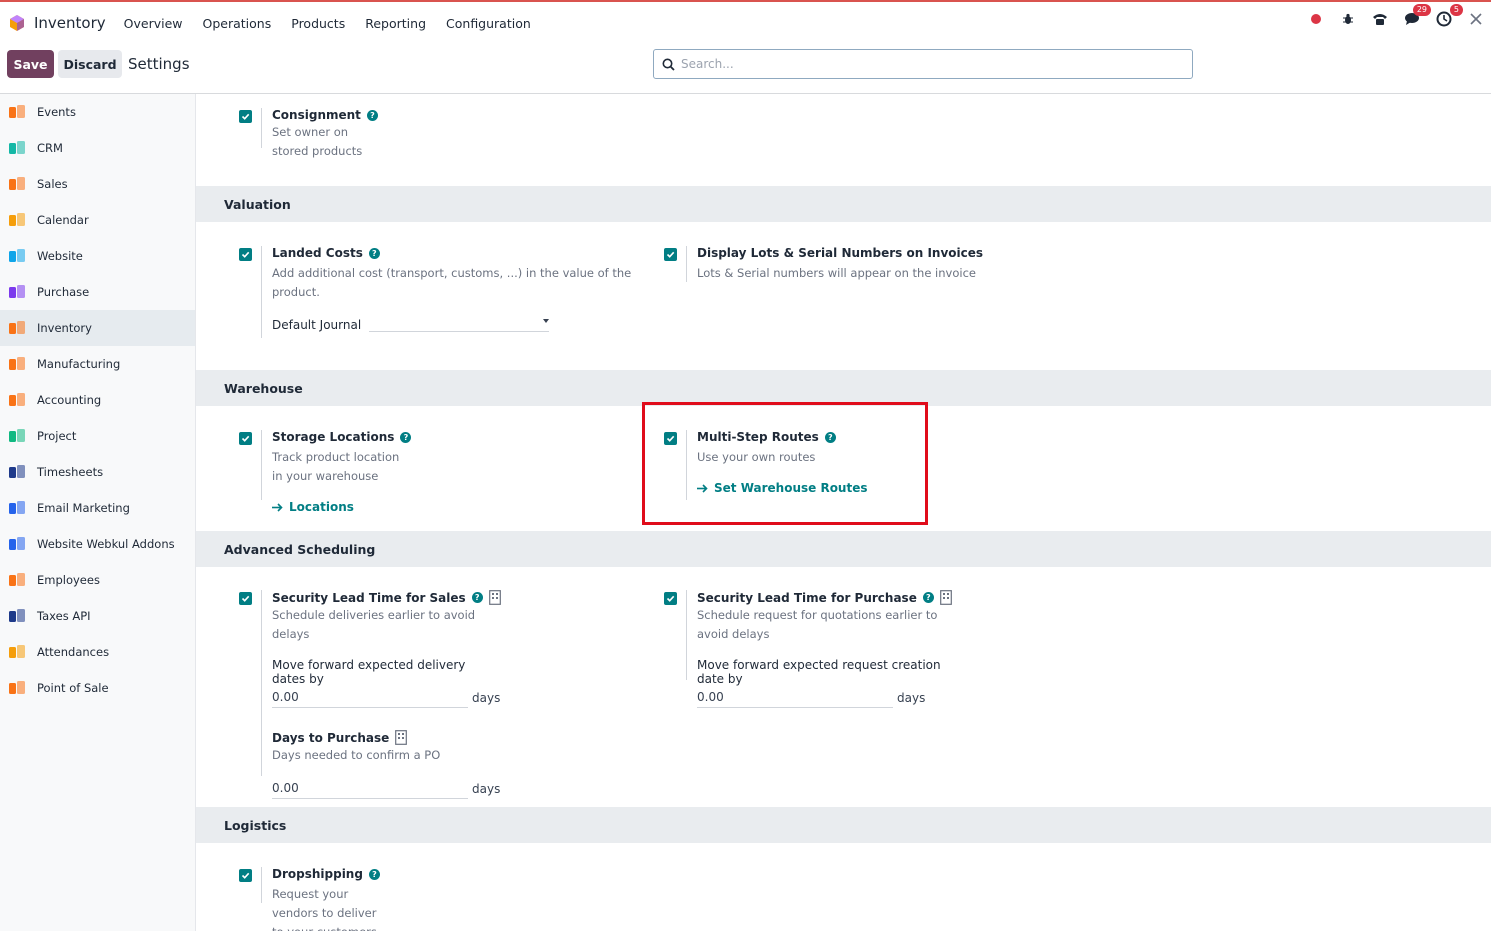 Image resolution: width=1491 pixels, height=931 pixels. What do you see at coordinates (494, 597) in the screenshot?
I see `building-icon` at bounding box center [494, 597].